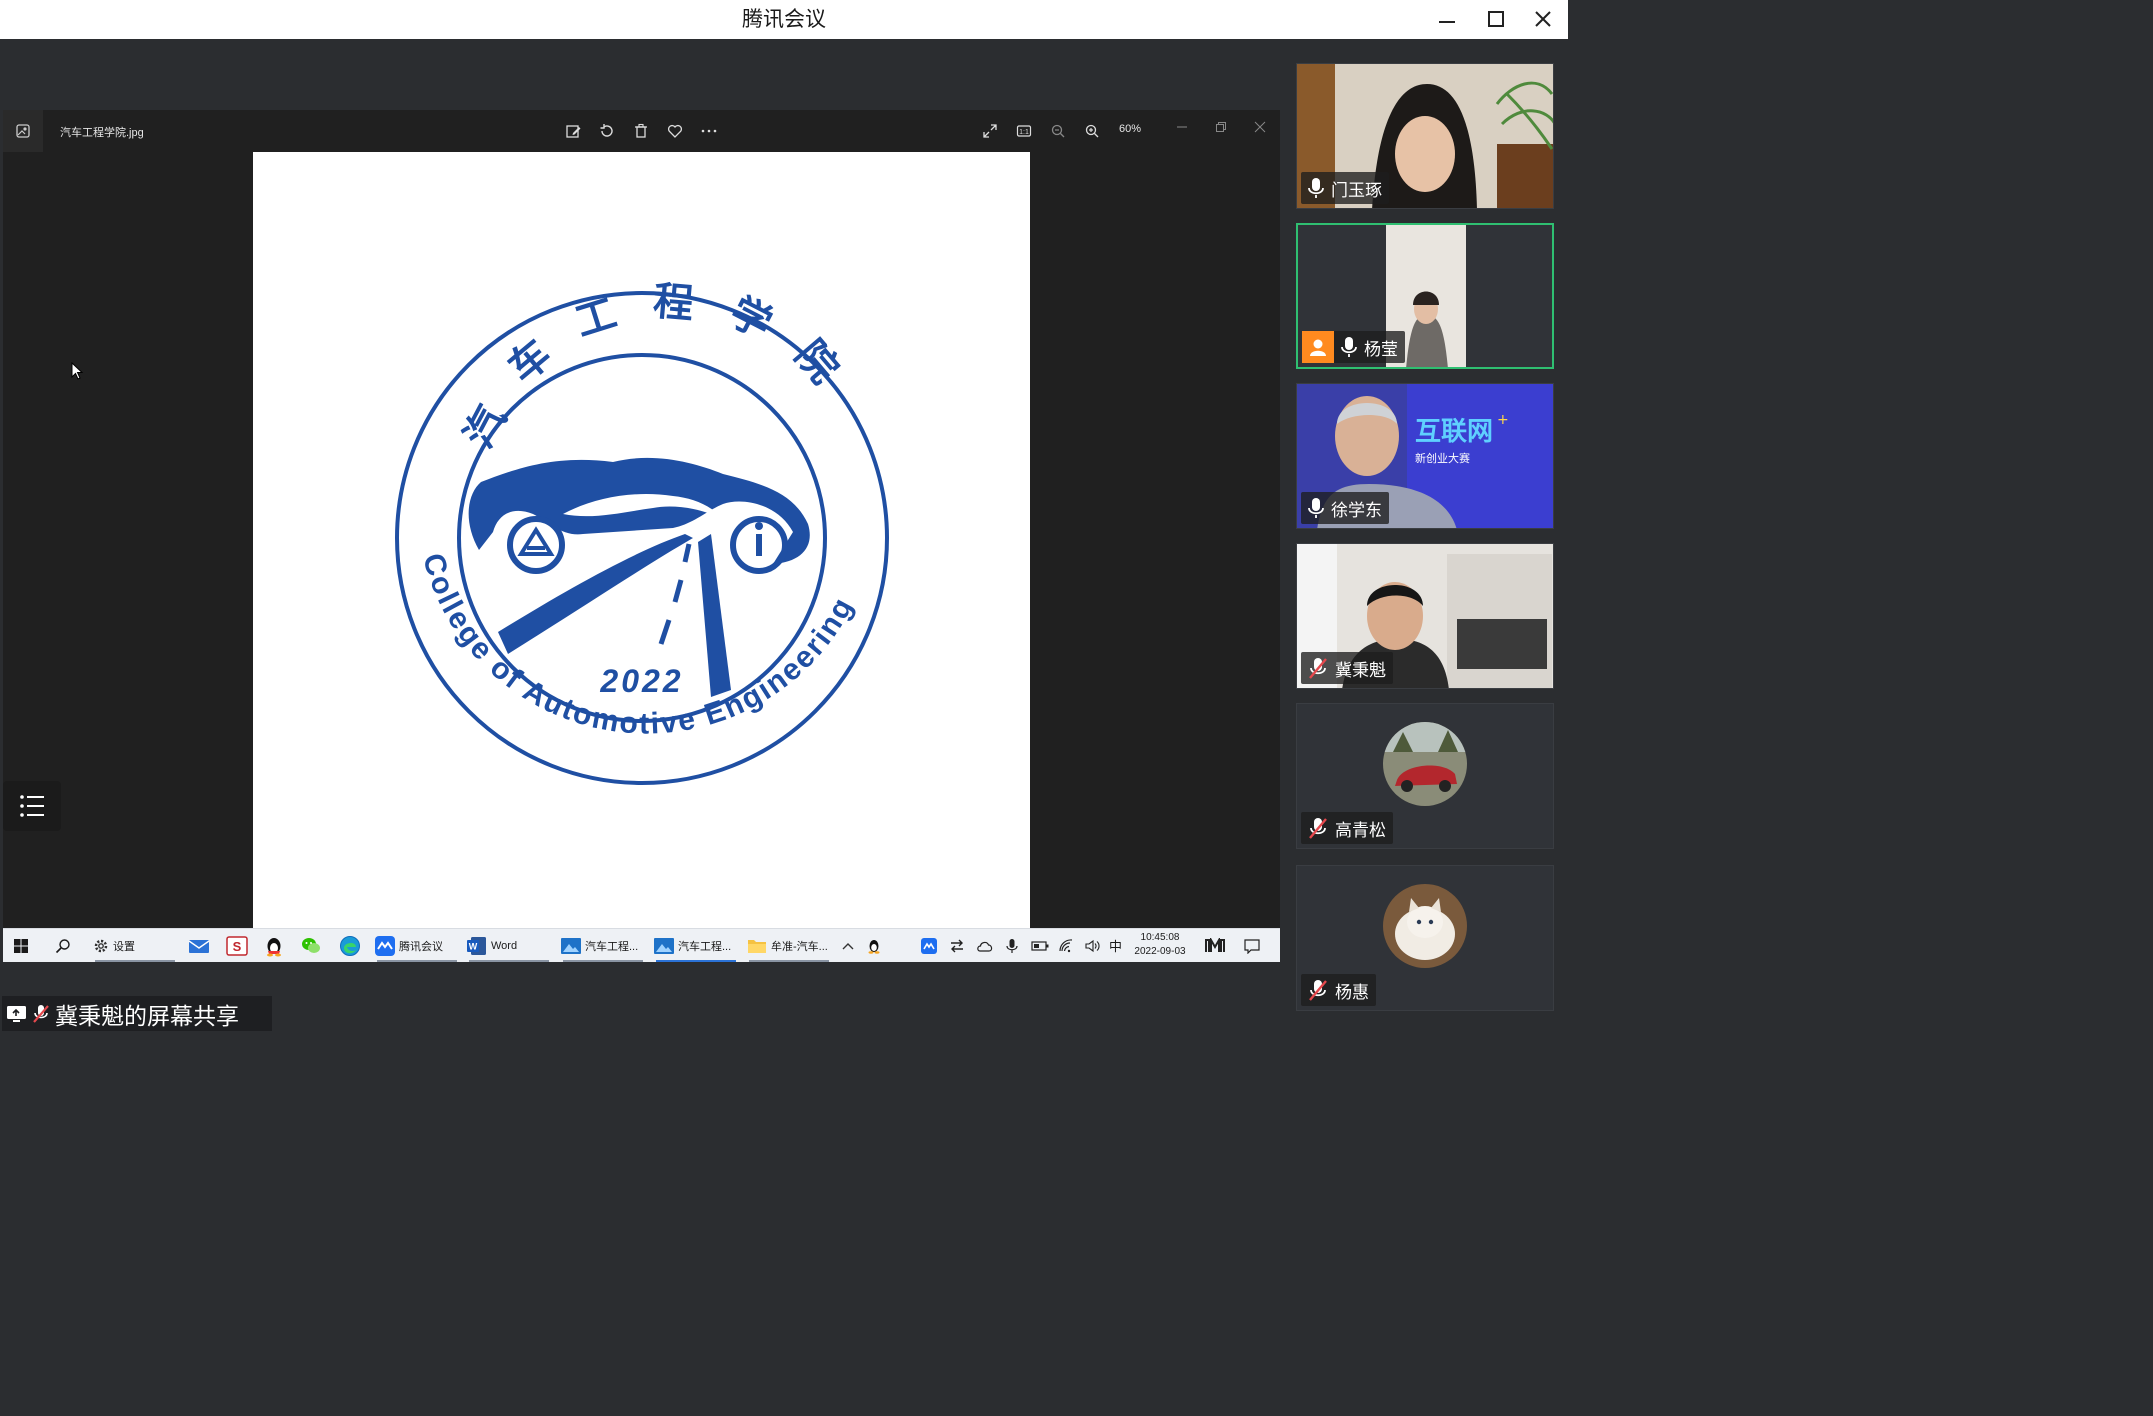  I want to click on edit-image-button, so click(573, 131).